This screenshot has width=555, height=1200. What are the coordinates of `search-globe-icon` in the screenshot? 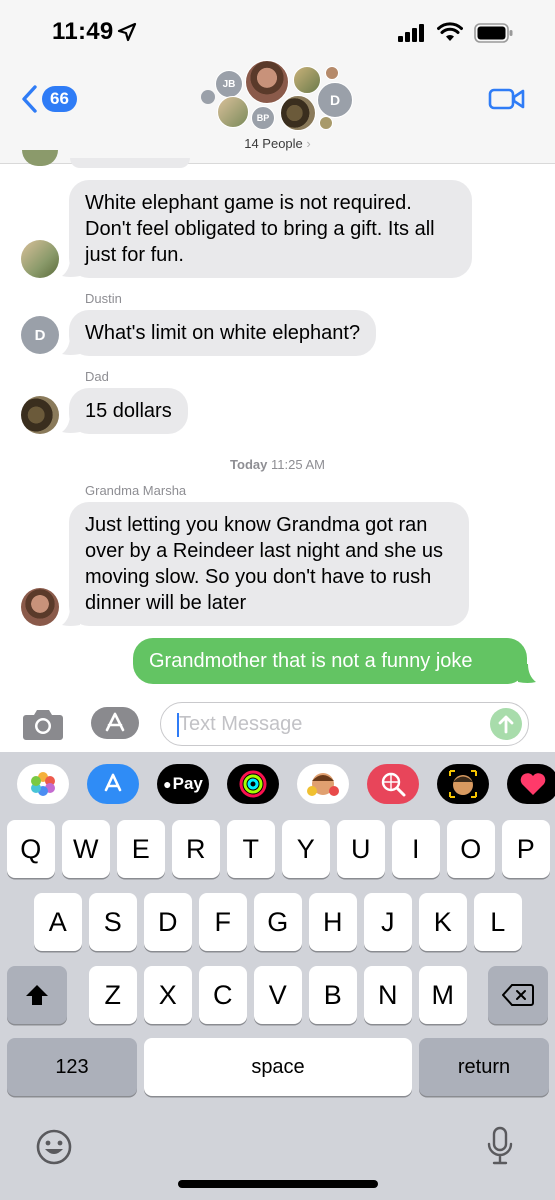 It's located at (393, 784).